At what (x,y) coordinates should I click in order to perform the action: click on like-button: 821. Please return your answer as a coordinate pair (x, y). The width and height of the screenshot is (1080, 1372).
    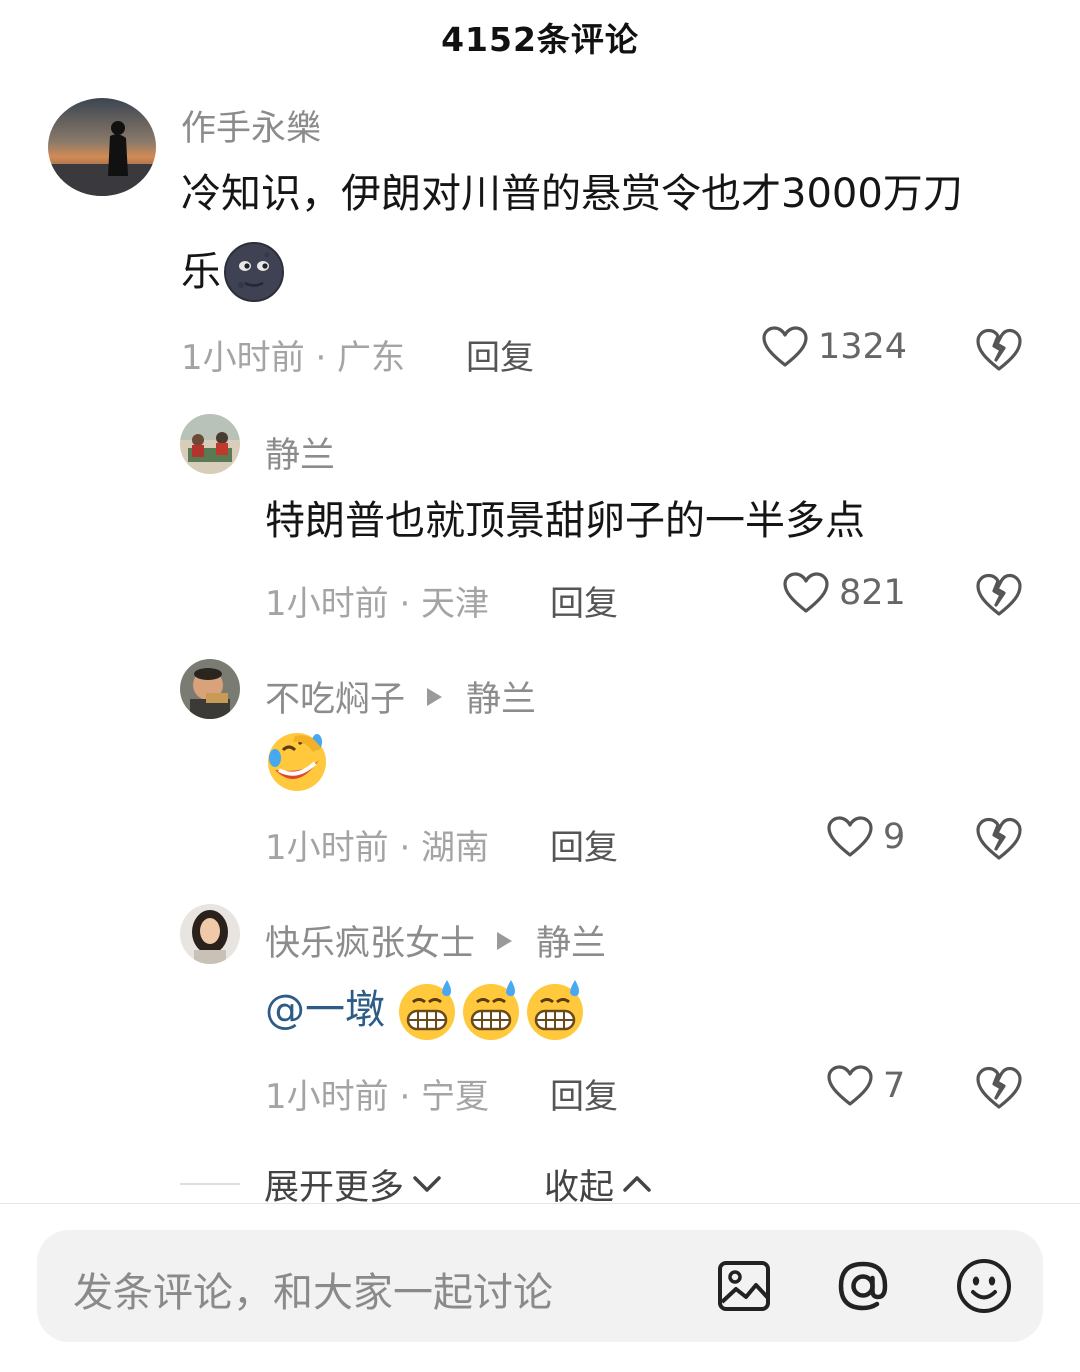
    Looking at the image, I should click on (844, 593).